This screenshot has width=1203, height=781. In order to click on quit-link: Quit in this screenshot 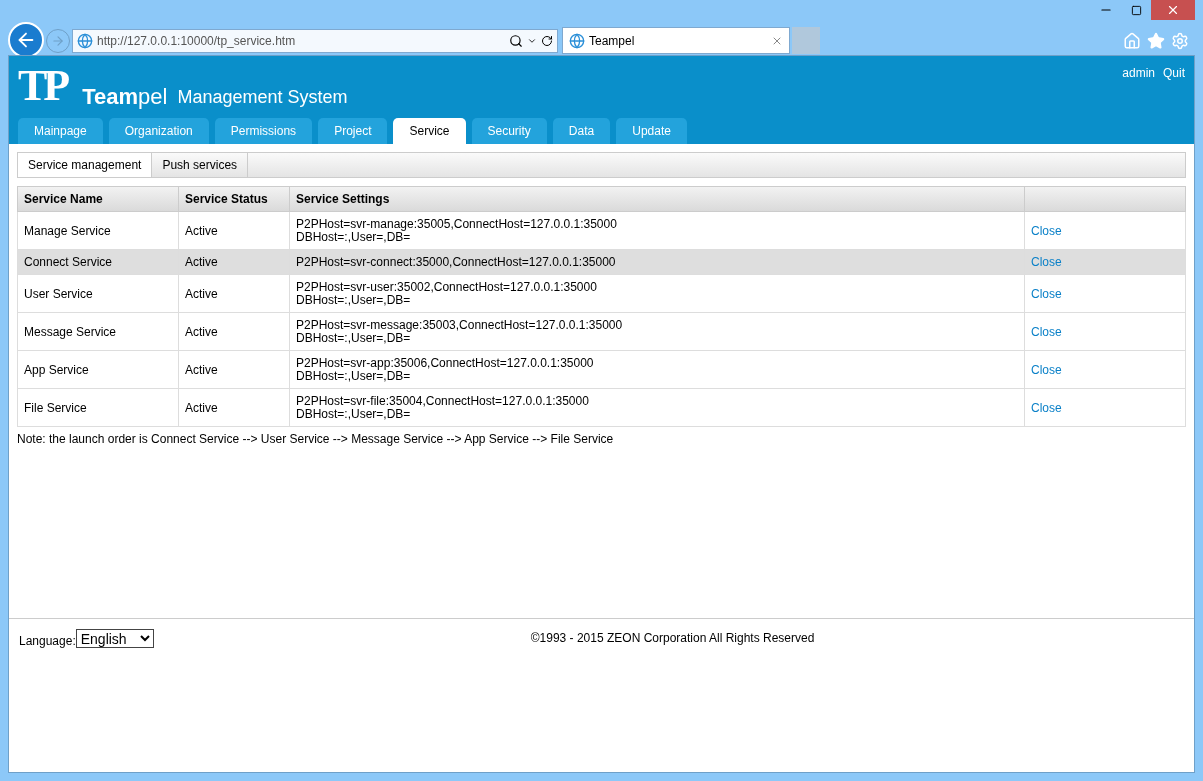, I will do `click(1174, 73)`.